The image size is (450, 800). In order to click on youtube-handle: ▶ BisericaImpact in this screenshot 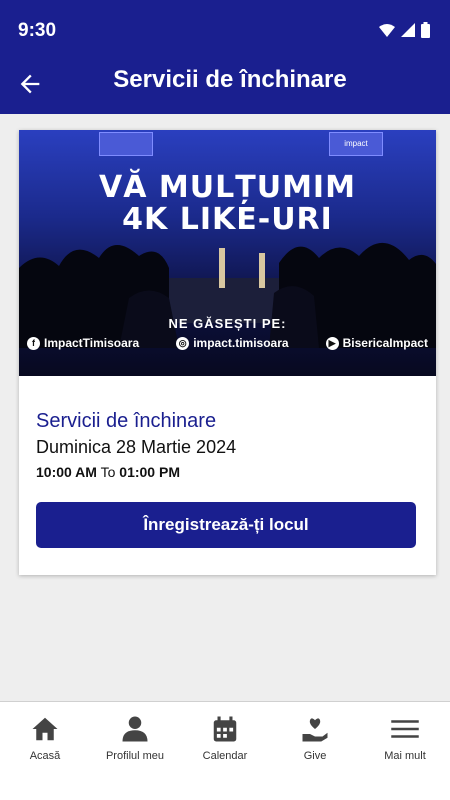, I will do `click(376, 343)`.